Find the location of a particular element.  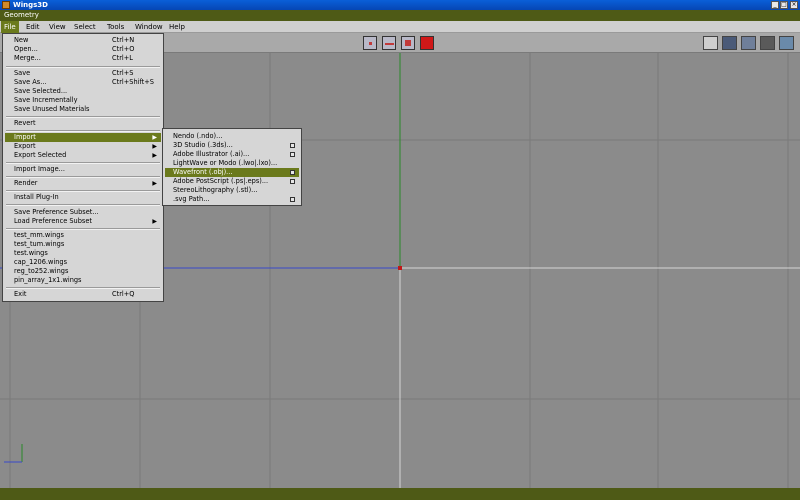

menu-view: View is located at coordinates (57, 27).